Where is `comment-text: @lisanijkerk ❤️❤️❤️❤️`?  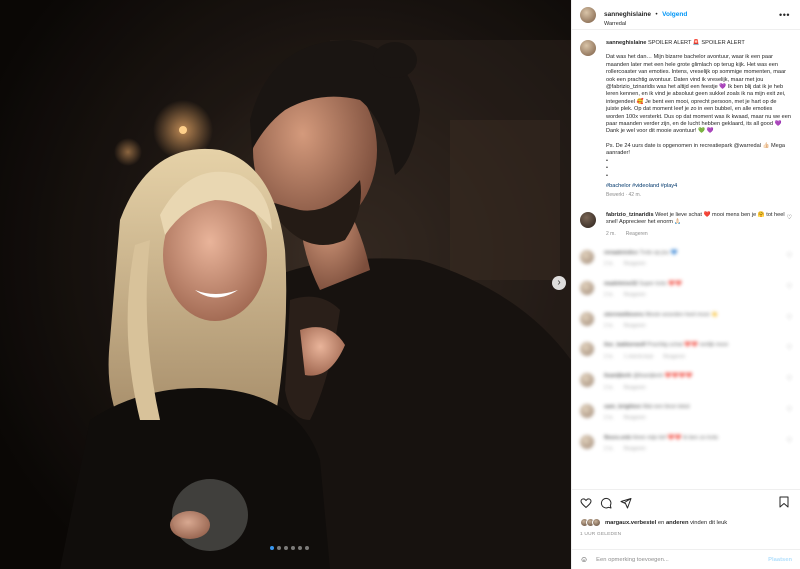 comment-text: @lisanijkerk ❤️❤️❤️❤️ is located at coordinates (662, 376).